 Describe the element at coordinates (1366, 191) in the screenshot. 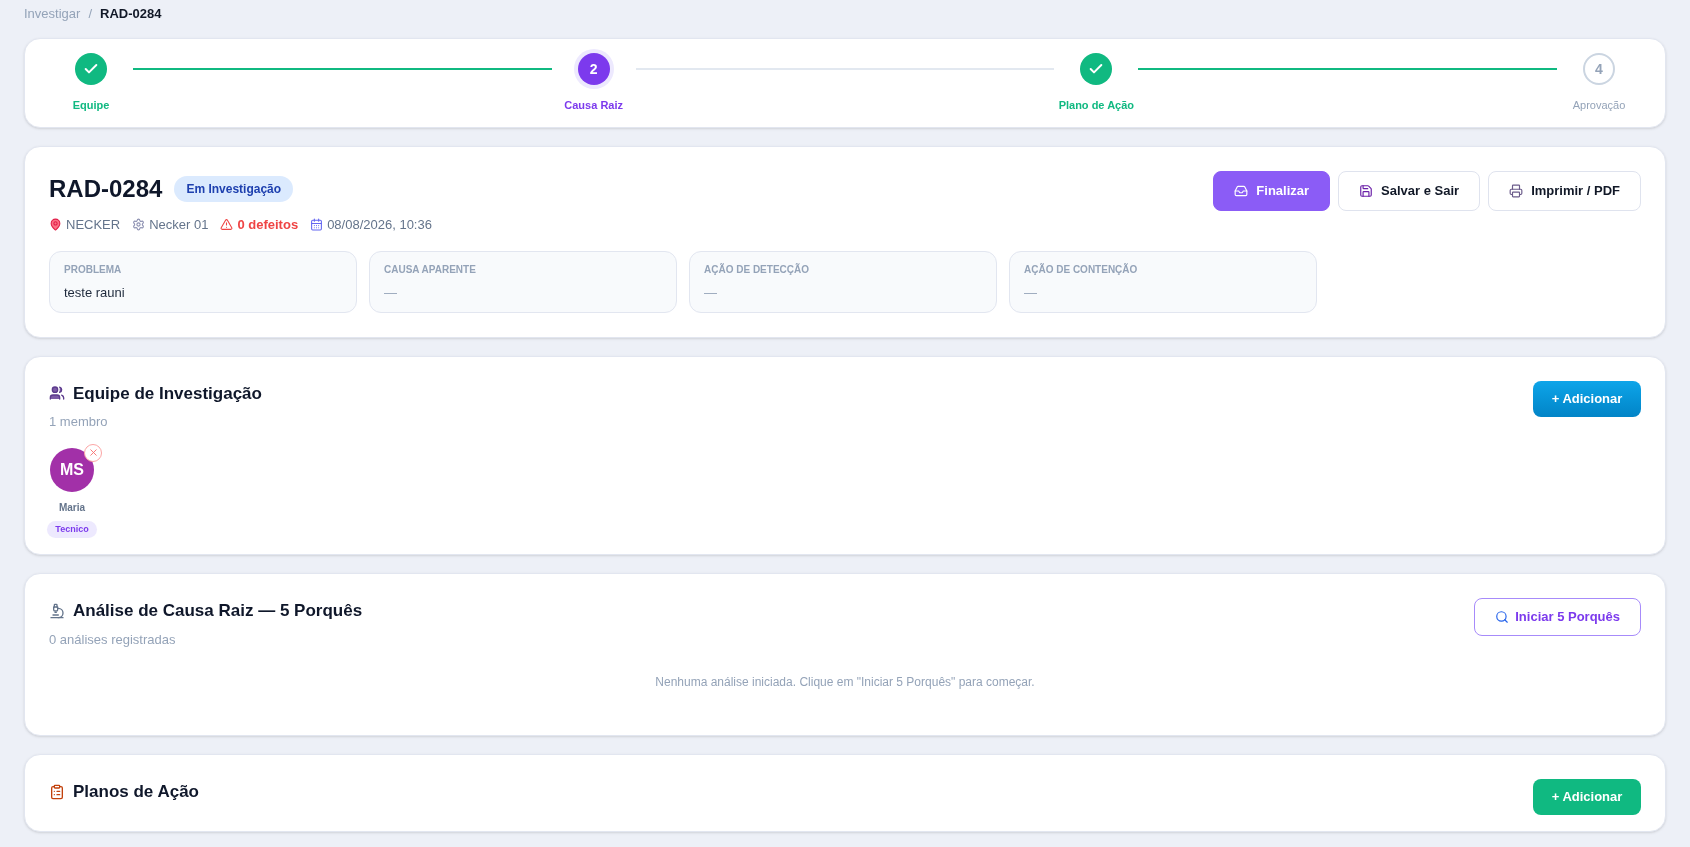

I see `save-icon` at that location.